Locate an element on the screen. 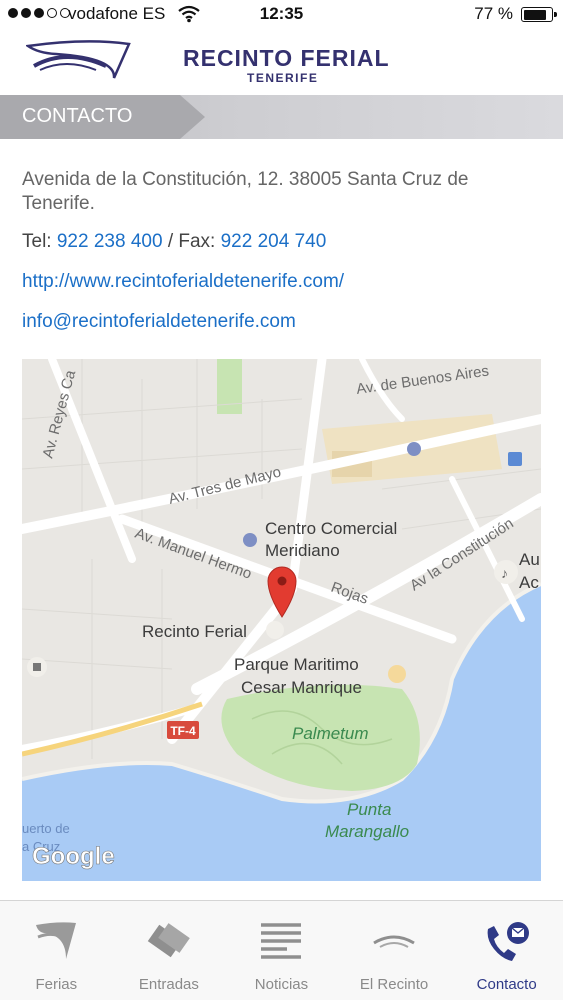 This screenshot has width=563, height=1000. phone-line: Tel: 922 238 400 / Fax: 922 204 740 is located at coordinates (282, 242).